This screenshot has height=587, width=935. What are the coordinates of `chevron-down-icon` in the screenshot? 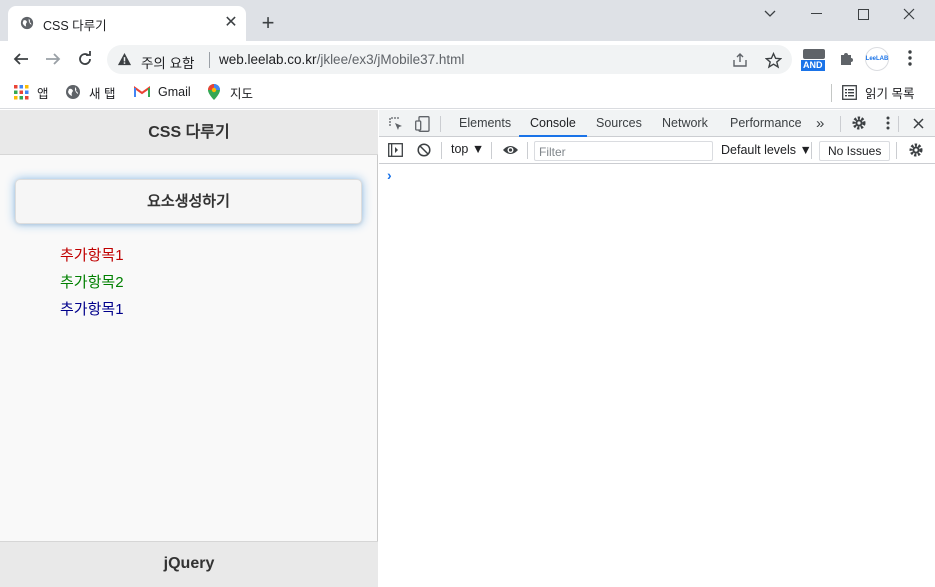 It's located at (770, 14).